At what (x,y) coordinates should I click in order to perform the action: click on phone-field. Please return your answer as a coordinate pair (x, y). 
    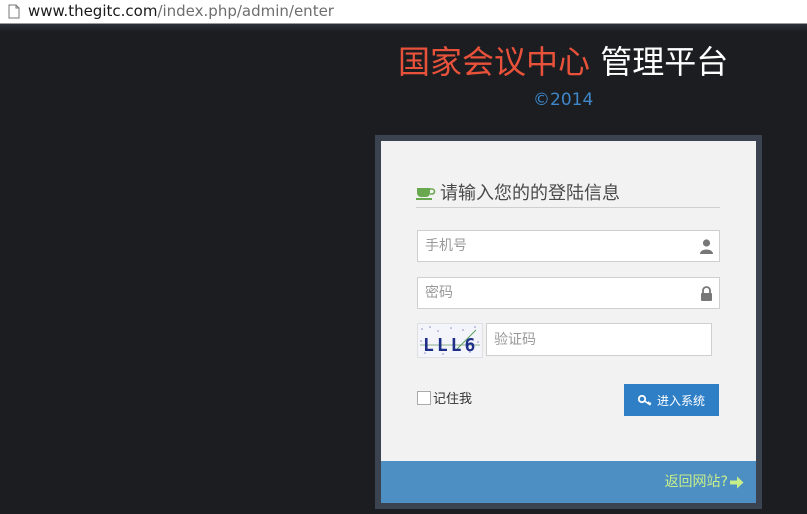
    Looking at the image, I should click on (568, 246).